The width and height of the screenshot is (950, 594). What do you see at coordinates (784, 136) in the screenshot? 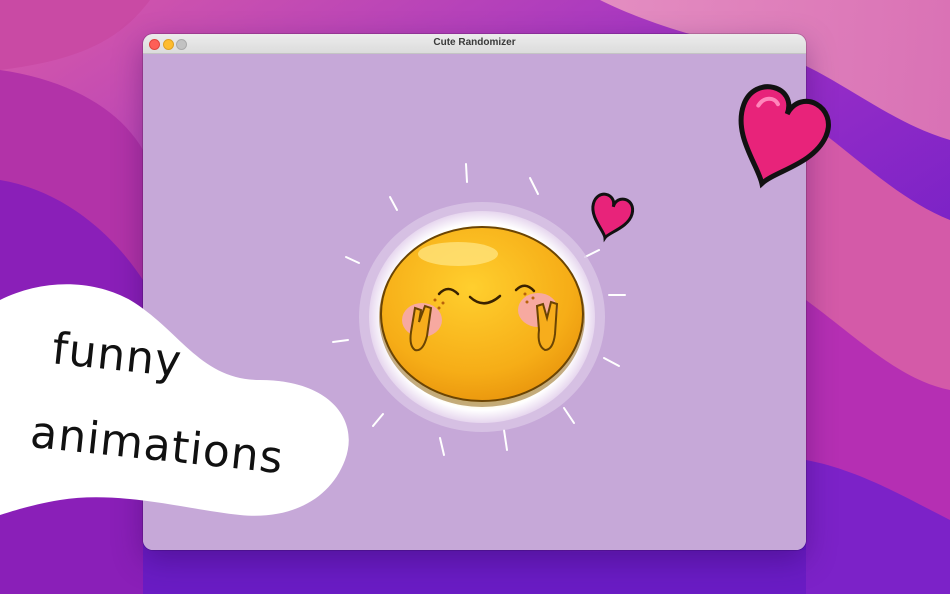
I see `big-heart-icon` at bounding box center [784, 136].